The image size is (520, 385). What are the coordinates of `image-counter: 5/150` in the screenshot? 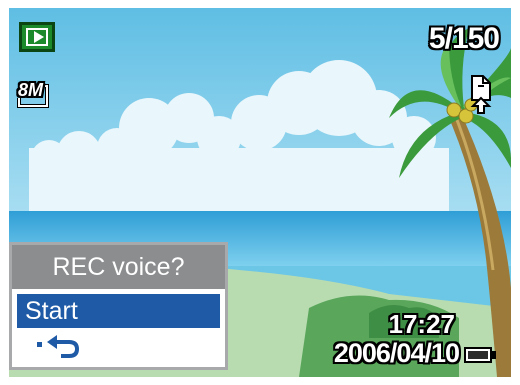 It's located at (464, 38).